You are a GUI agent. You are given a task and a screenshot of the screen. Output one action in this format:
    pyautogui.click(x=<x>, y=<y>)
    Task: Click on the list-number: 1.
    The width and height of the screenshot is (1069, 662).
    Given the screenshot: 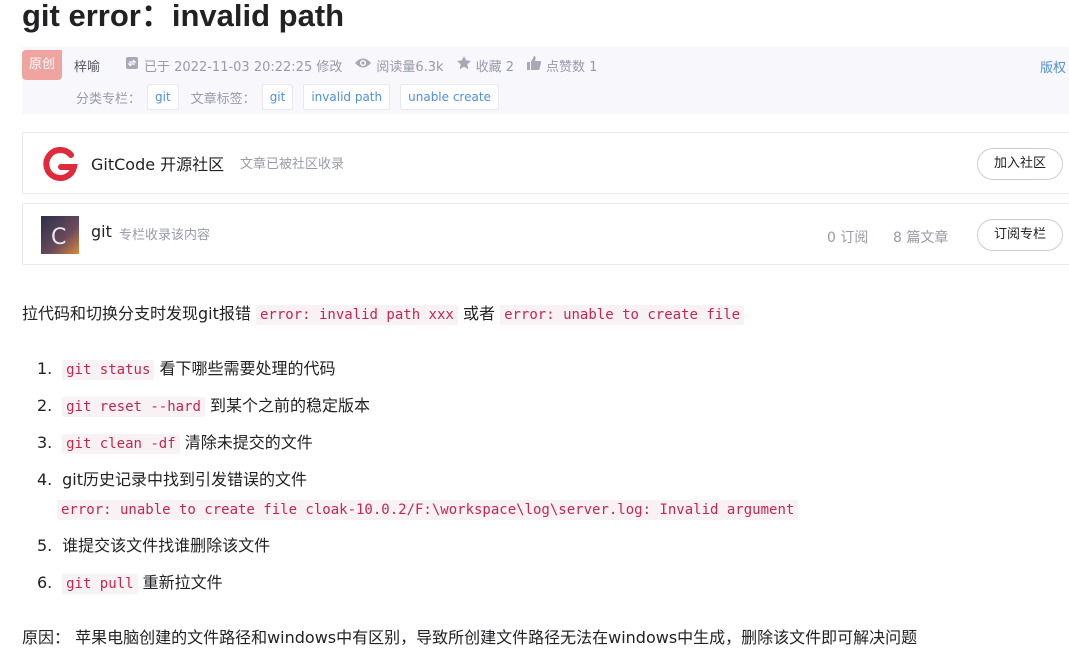 What is the action you would take?
    pyautogui.click(x=45, y=368)
    